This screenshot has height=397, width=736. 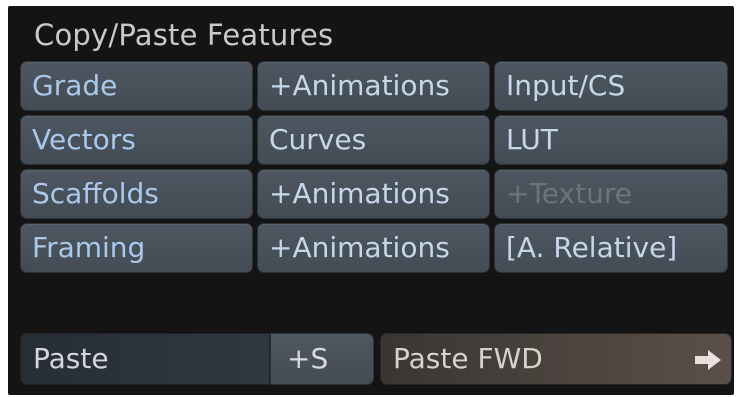 I want to click on input-cs-button: Input/CS, so click(x=611, y=86).